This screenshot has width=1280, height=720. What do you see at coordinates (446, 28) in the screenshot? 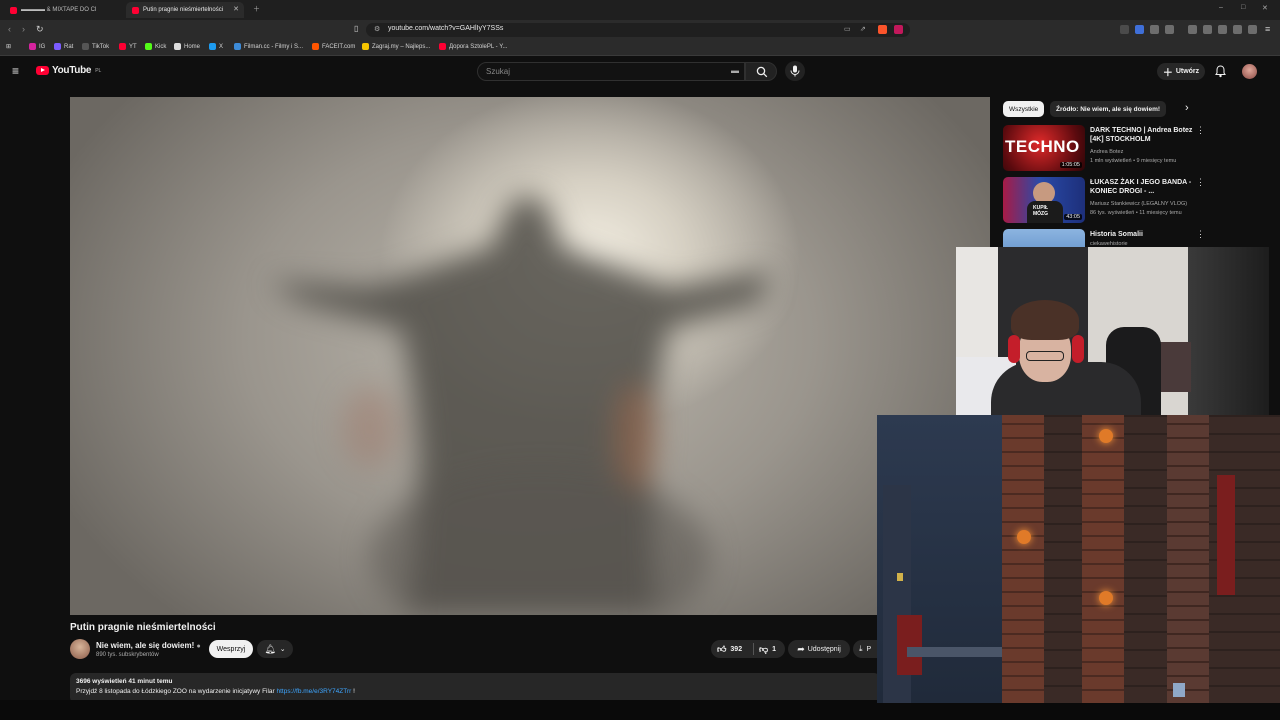
I see `url-text: youtube.com/watch?v=GAHlIyY7SSs` at bounding box center [446, 28].